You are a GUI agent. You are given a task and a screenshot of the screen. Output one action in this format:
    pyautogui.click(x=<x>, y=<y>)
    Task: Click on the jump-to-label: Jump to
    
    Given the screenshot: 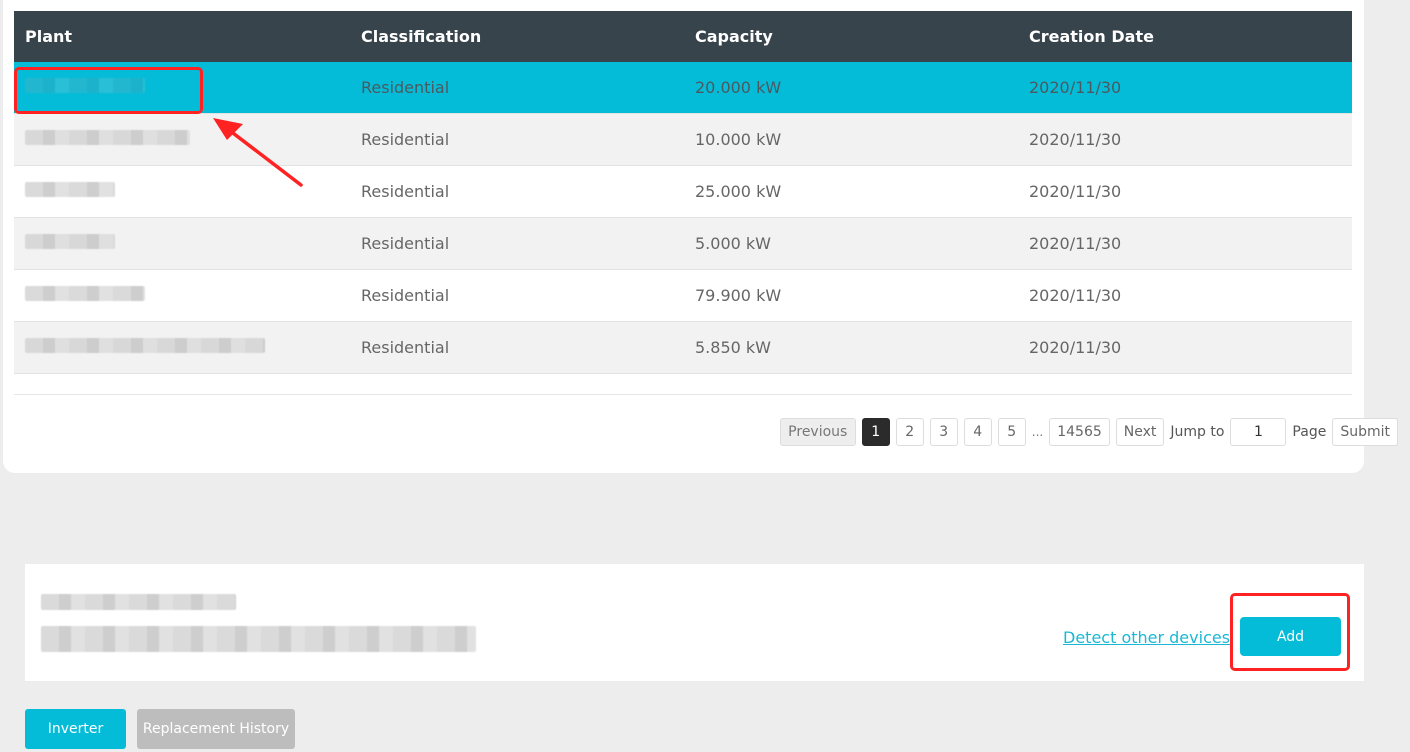 What is the action you would take?
    pyautogui.click(x=1197, y=432)
    